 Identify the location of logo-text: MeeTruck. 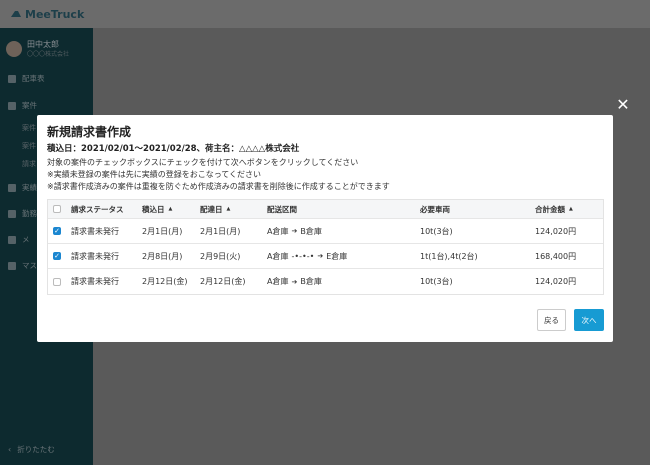
(55, 14).